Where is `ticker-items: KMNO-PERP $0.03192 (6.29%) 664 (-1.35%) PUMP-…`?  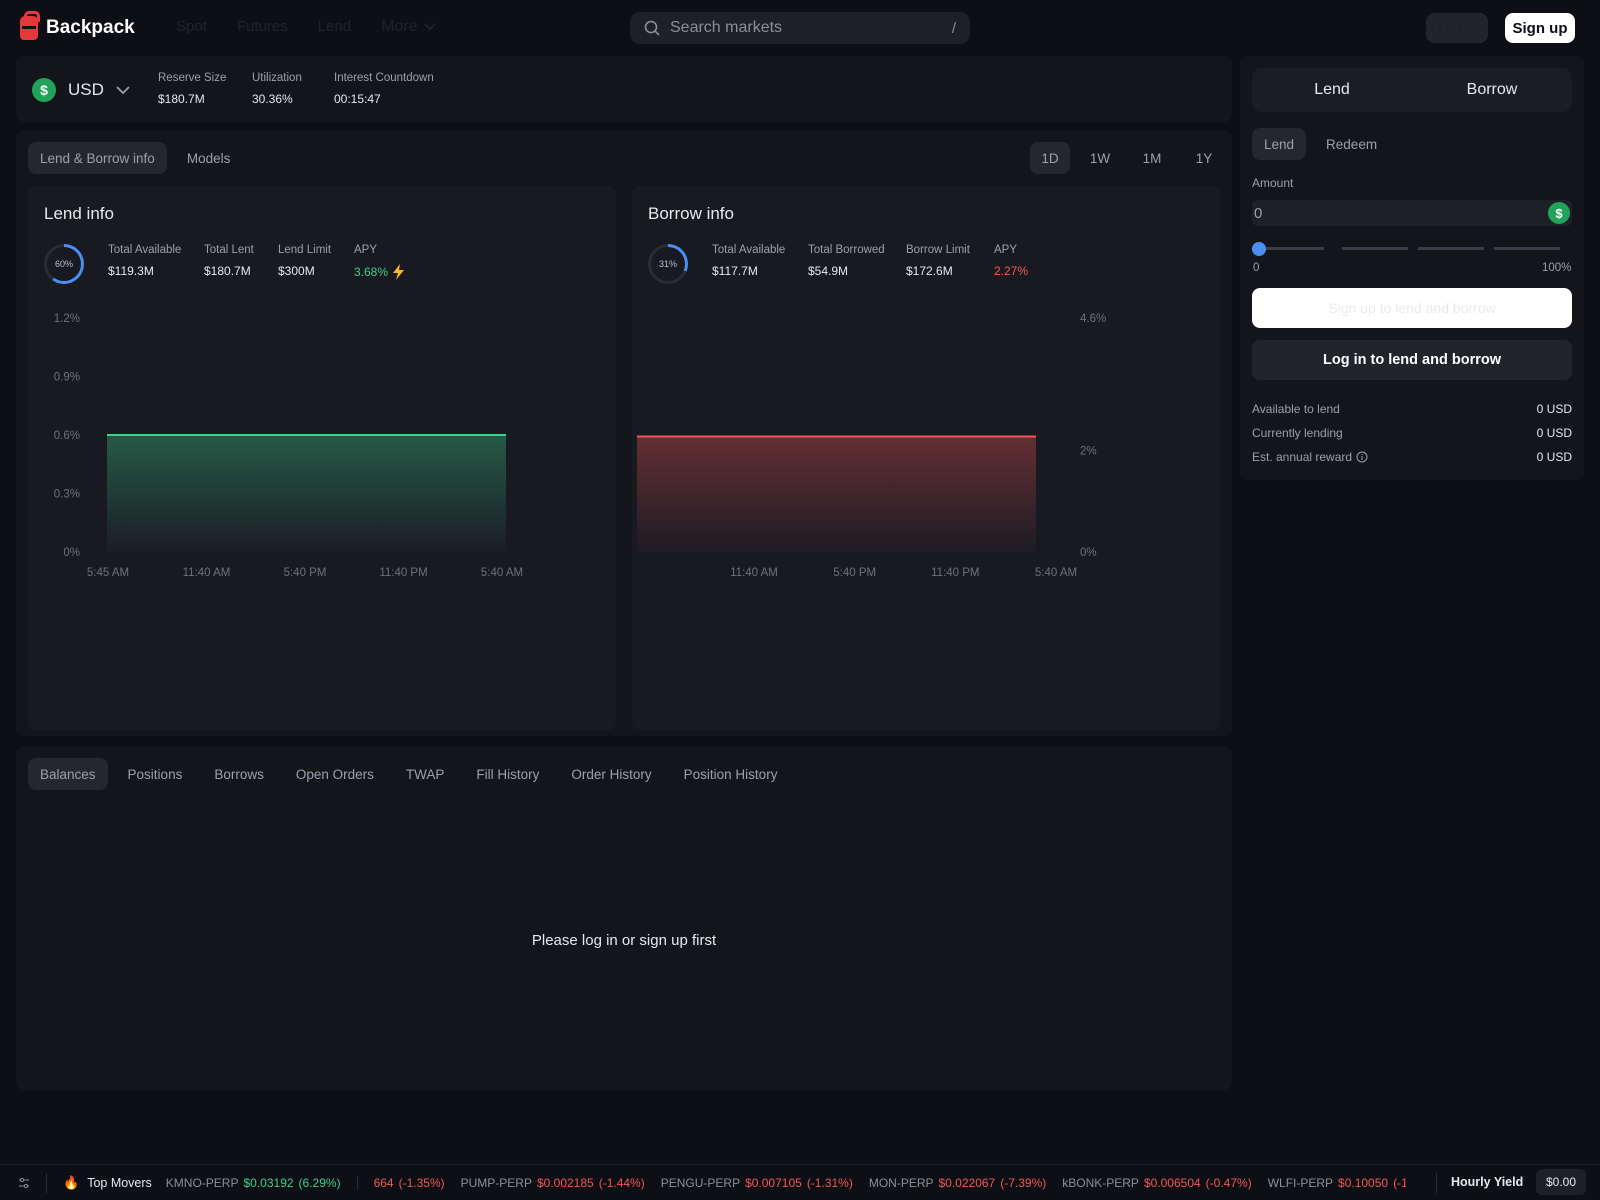
ticker-items: KMNO-PERP $0.03192 (6.29%) 664 (-1.35%) PUMP-… is located at coordinates (786, 1182).